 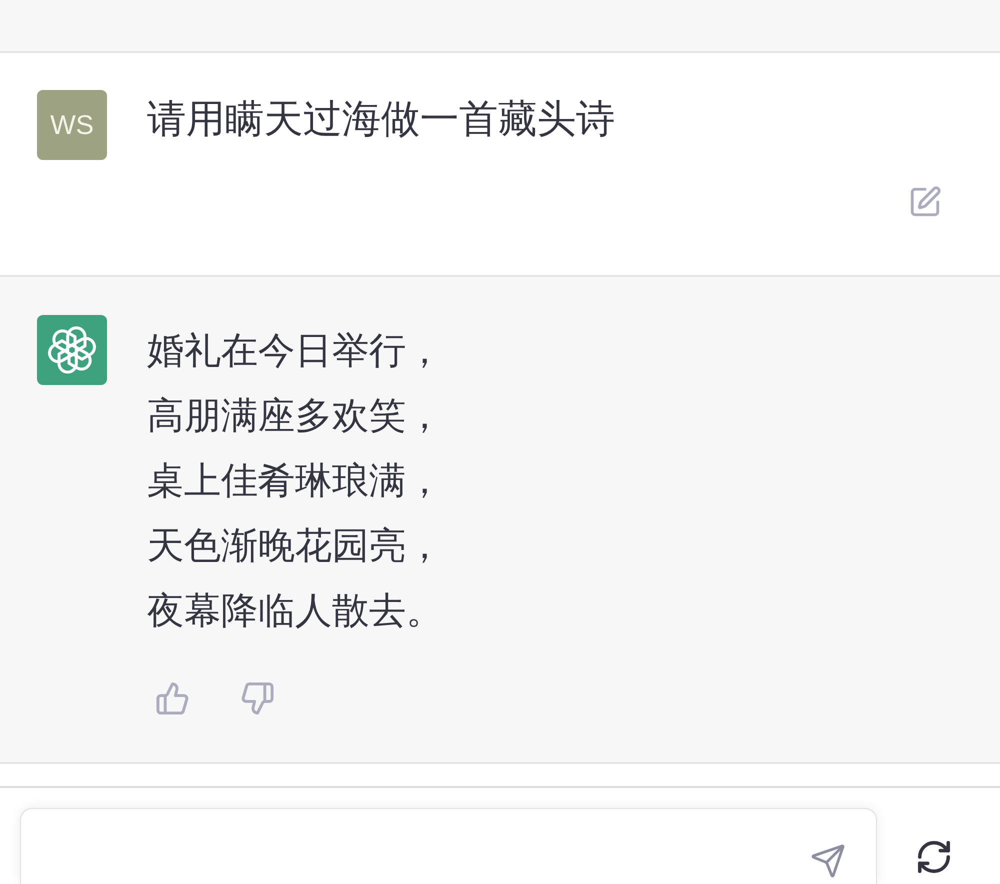 What do you see at coordinates (295, 546) in the screenshot?
I see `poem-line: 天色渐晚花园亮，` at bounding box center [295, 546].